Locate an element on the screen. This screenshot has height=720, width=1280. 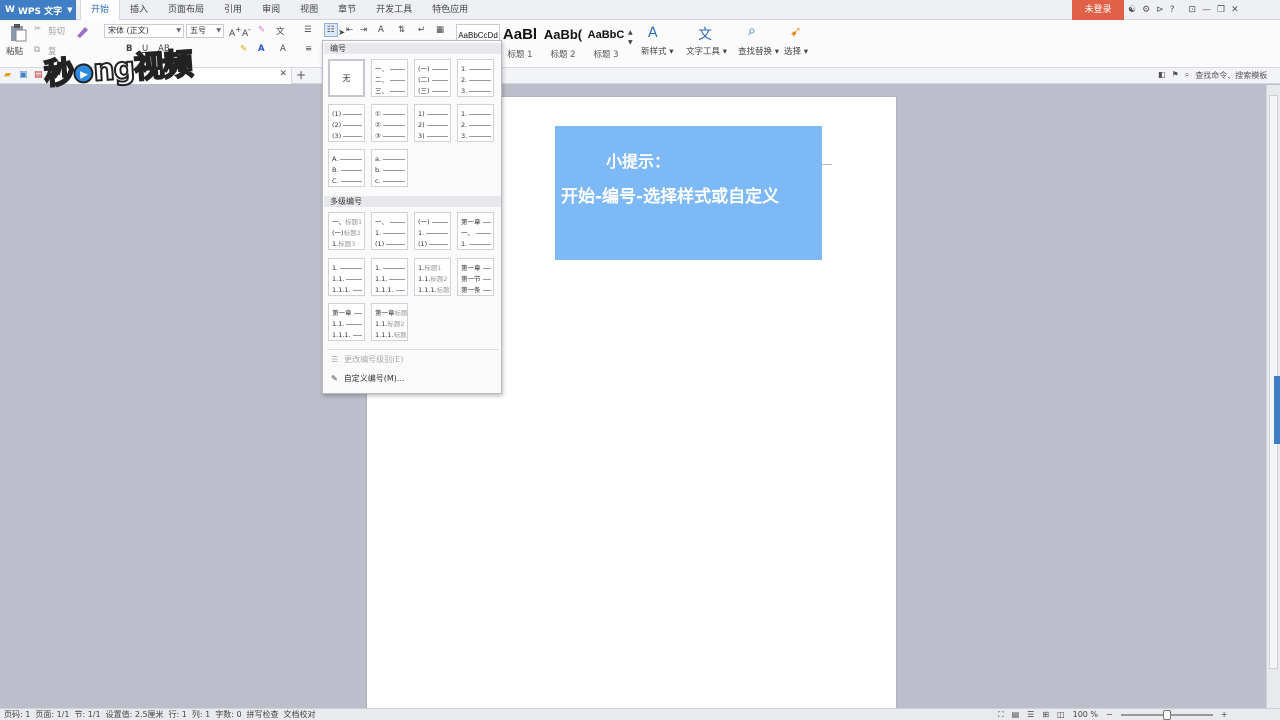
tab-0: 开始 is located at coordinates (100, 10).